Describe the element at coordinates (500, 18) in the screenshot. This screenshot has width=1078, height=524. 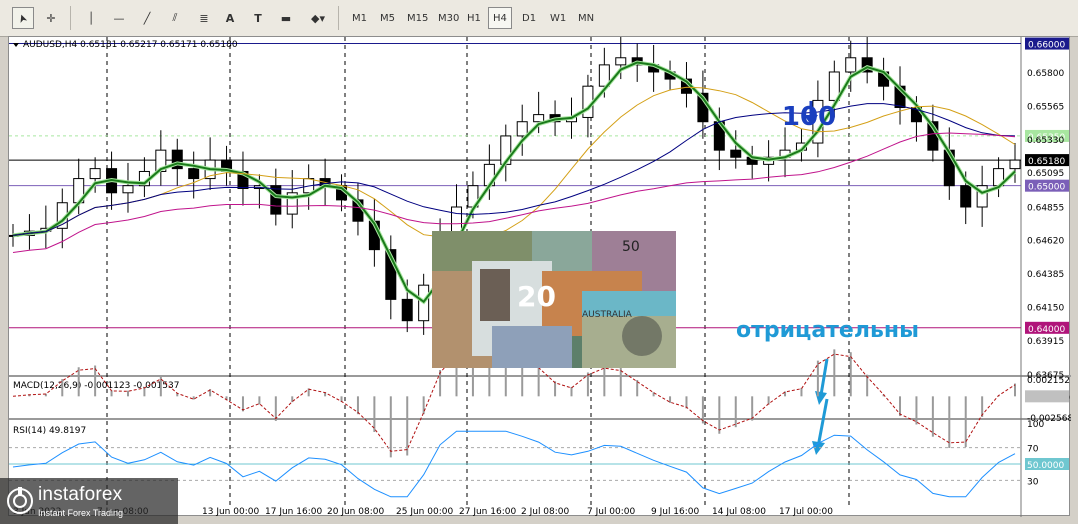
I see `timeframe-h4-button: H4` at that location.